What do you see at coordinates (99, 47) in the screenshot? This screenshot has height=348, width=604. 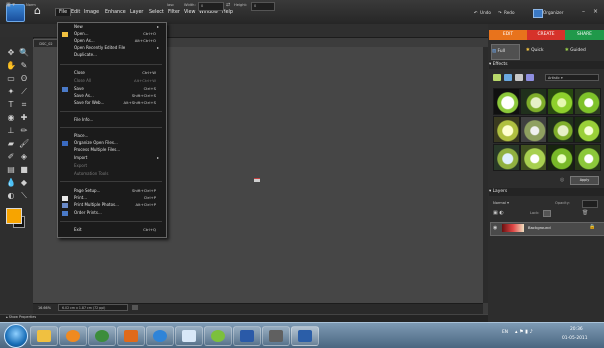 I see `file-menu-item: Open Recently Edited File` at bounding box center [99, 47].